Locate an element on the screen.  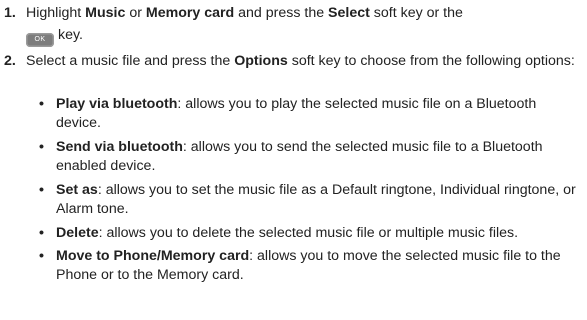
option-term: Play via bluetooth is located at coordinates (117, 104).